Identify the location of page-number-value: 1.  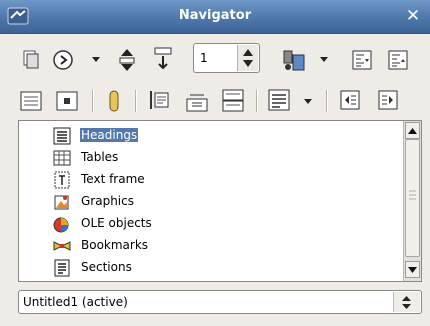
(204, 58).